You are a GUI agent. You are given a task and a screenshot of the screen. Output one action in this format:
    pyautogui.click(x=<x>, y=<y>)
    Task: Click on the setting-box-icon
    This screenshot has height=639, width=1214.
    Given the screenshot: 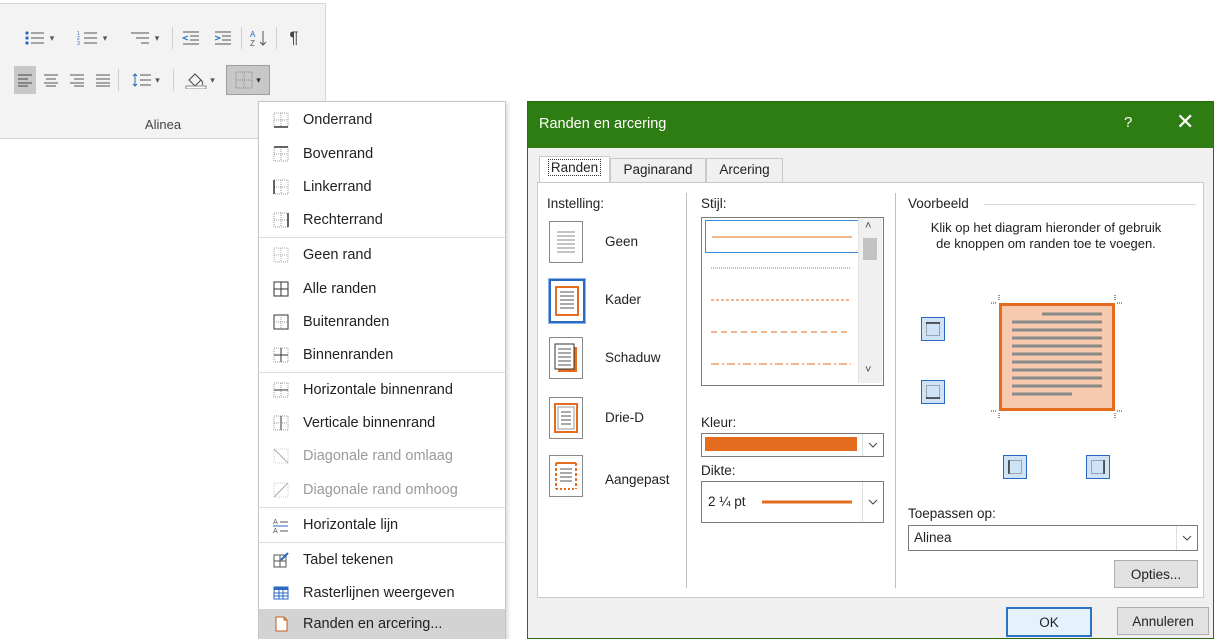 What is the action you would take?
    pyautogui.click(x=567, y=301)
    